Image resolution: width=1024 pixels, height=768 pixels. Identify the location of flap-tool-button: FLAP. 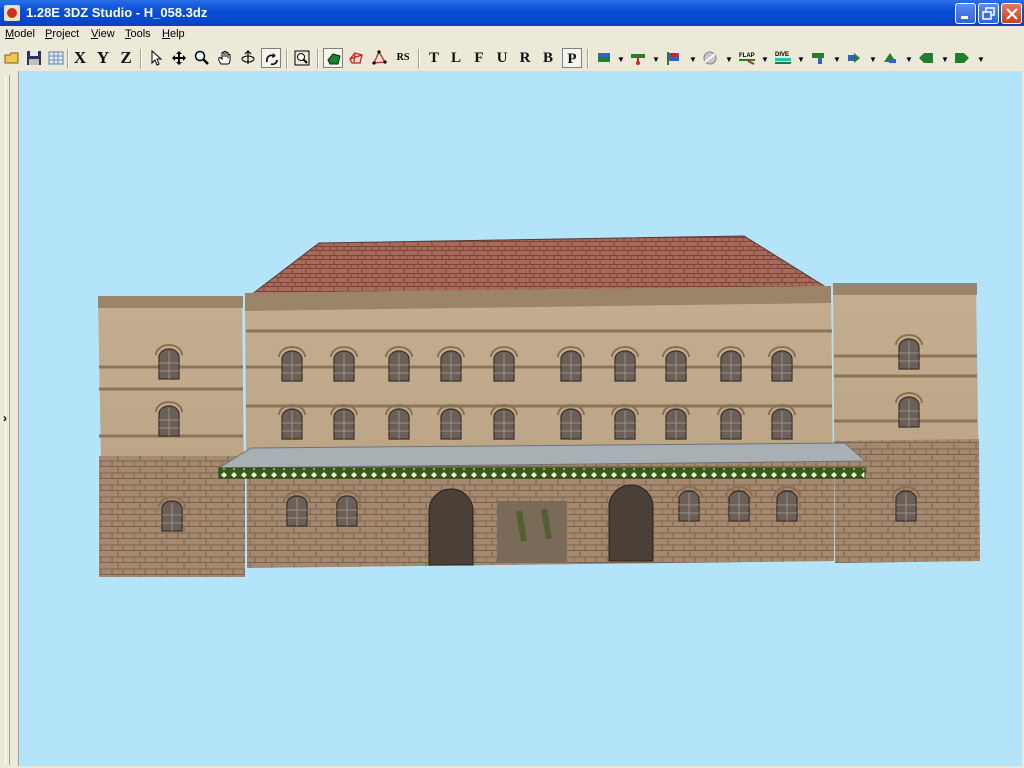
(746, 58).